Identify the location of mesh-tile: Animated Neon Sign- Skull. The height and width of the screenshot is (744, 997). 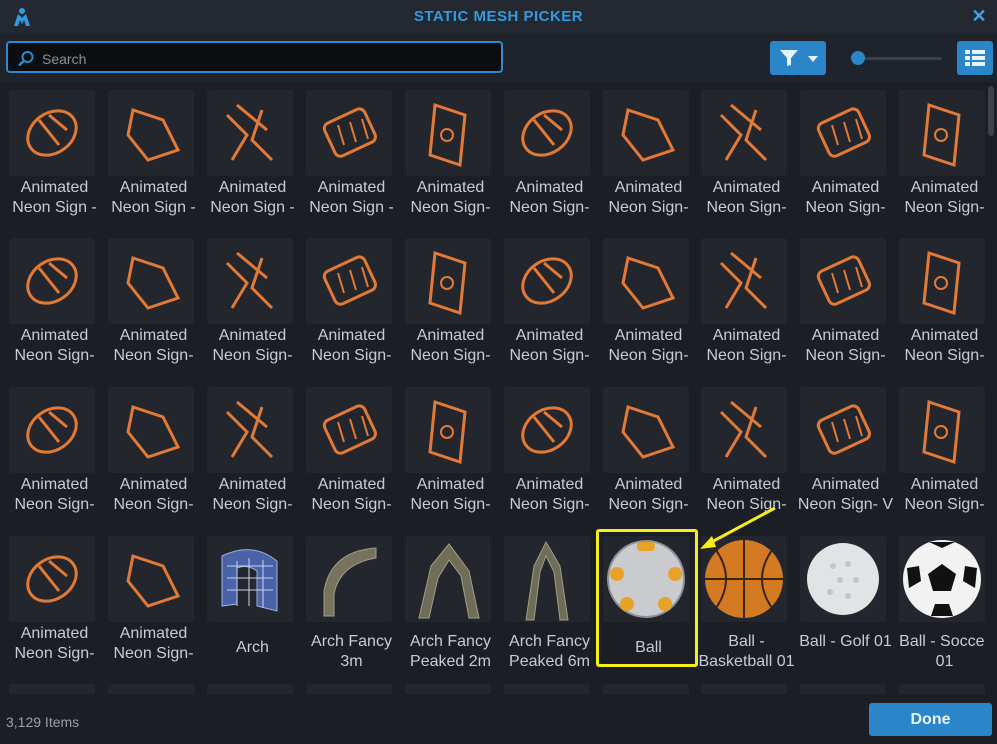
(249, 449).